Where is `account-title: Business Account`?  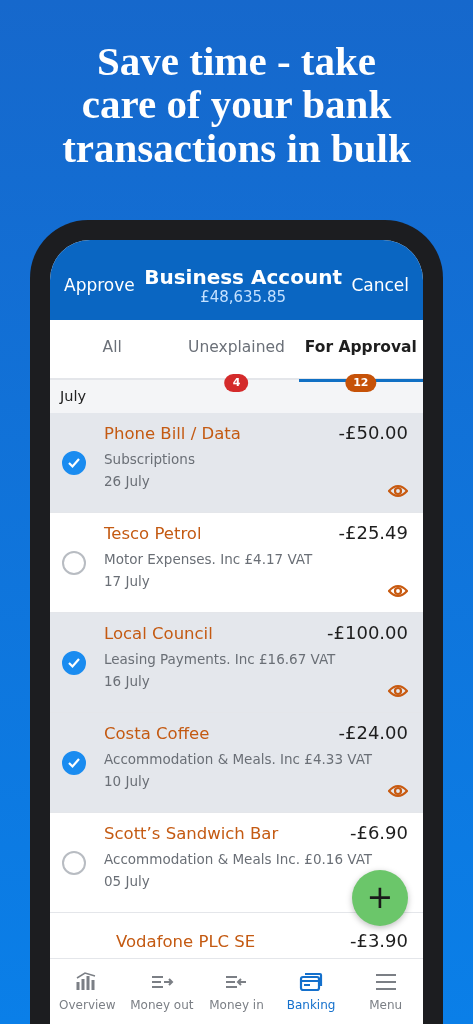 account-title: Business Account is located at coordinates (243, 277).